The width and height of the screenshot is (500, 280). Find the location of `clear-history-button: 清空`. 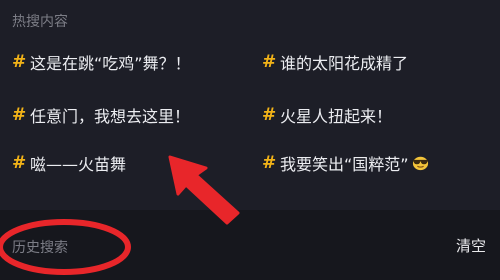

clear-history-button: 清空 is located at coordinates (471, 245).